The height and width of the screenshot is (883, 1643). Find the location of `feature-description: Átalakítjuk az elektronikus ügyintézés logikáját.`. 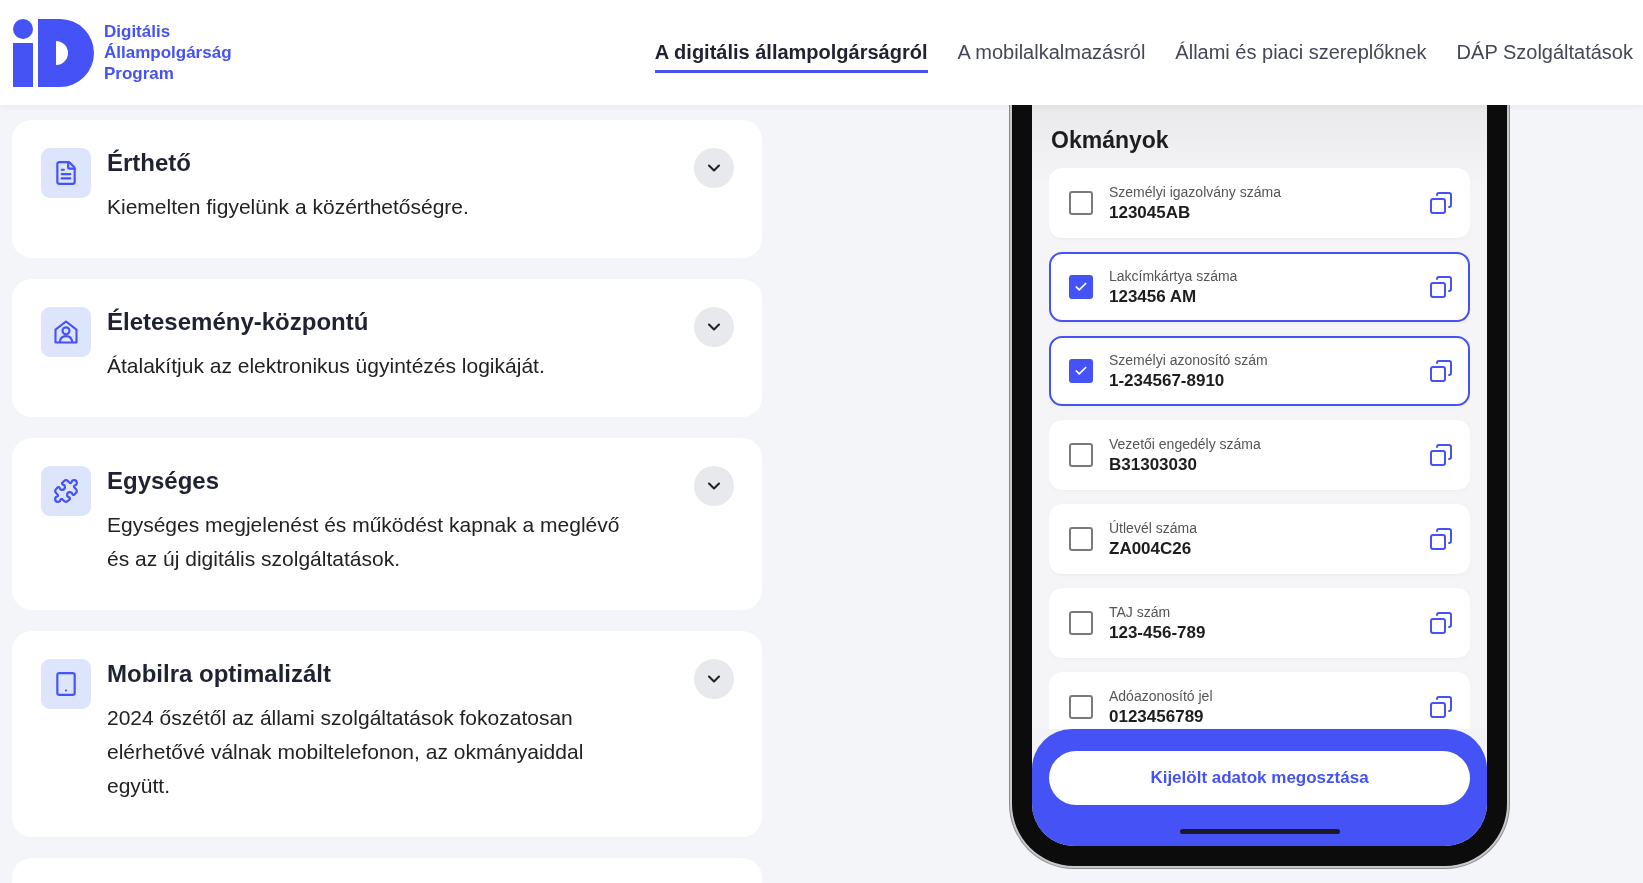

feature-description: Átalakítjuk az elektronikus ügyintézés logikáját. is located at coordinates (326, 366).